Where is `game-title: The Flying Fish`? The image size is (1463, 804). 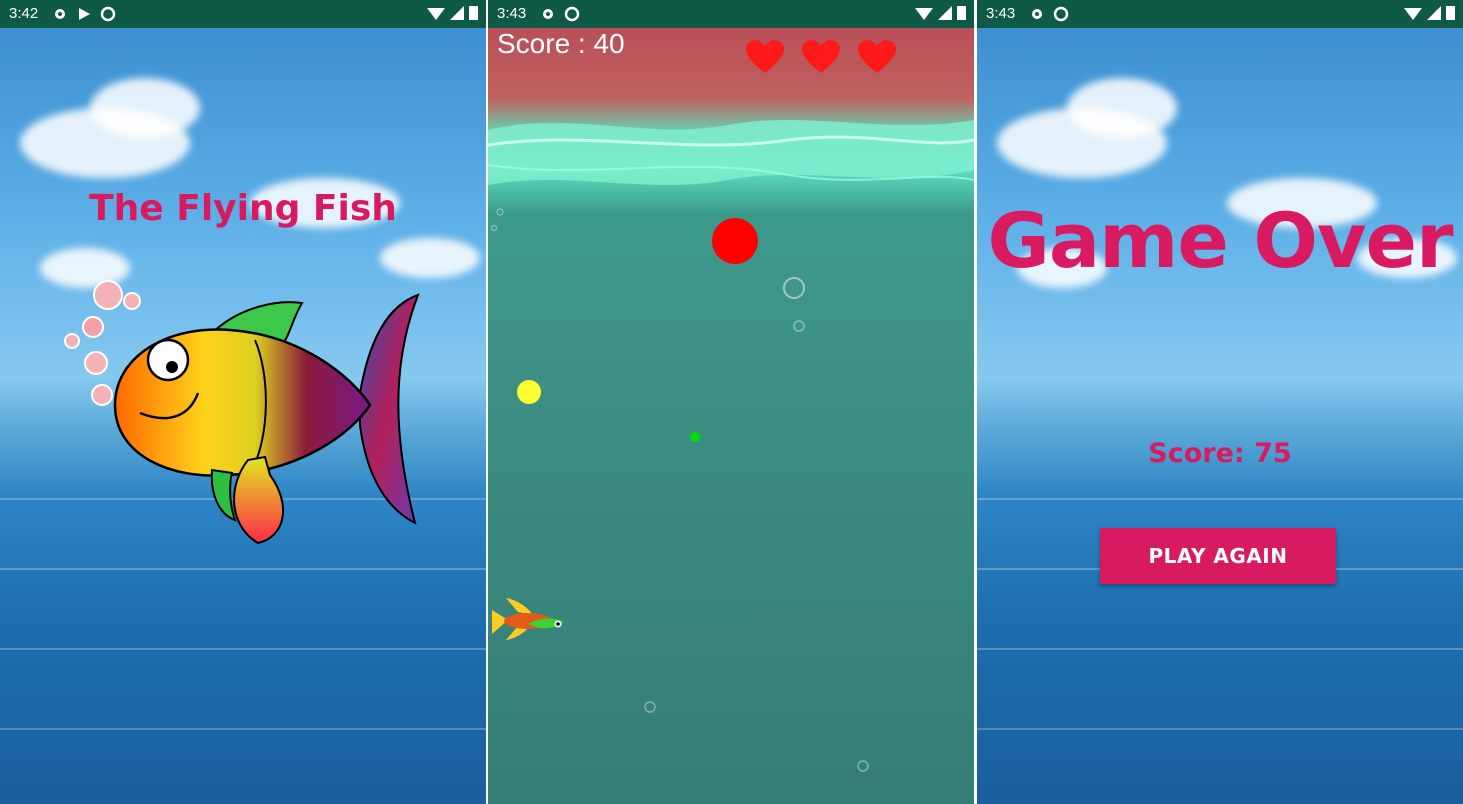
game-title: The Flying Fish is located at coordinates (243, 208).